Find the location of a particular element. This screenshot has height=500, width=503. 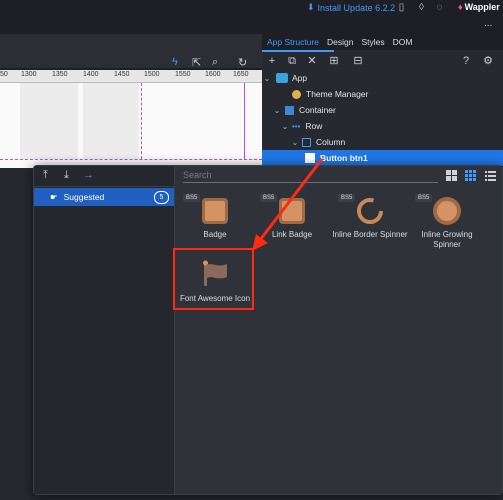

ruler-tick: 1300 is located at coordinates (29, 74).